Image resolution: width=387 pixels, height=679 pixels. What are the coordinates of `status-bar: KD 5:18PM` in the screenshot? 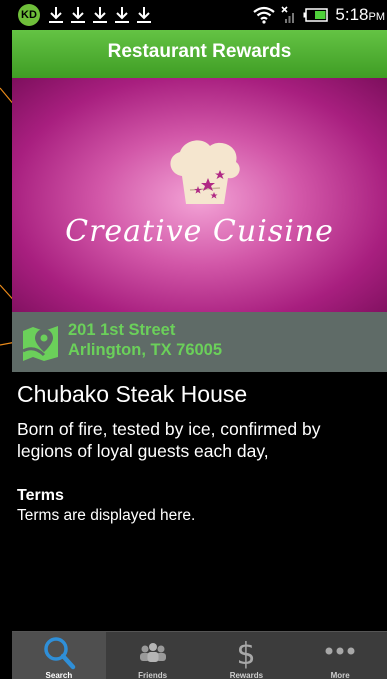 It's located at (199, 15).